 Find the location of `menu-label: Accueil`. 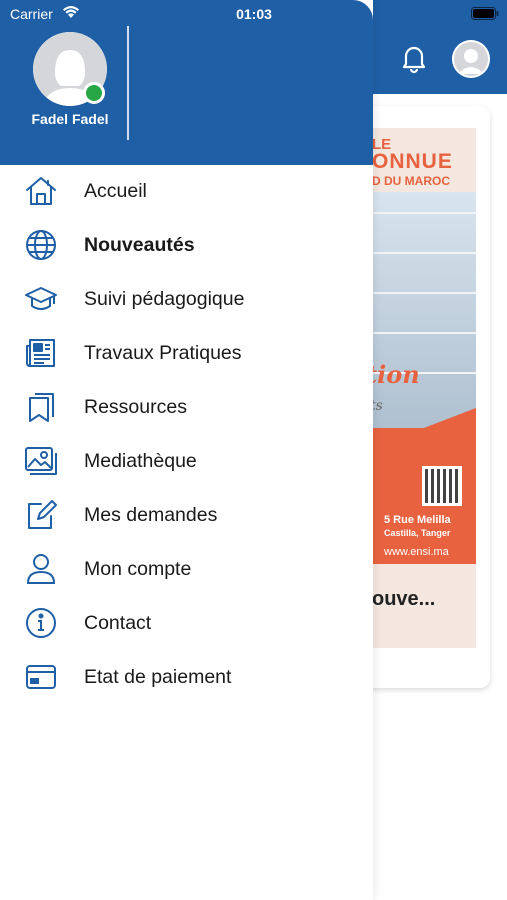

menu-label: Accueil is located at coordinates (115, 190).